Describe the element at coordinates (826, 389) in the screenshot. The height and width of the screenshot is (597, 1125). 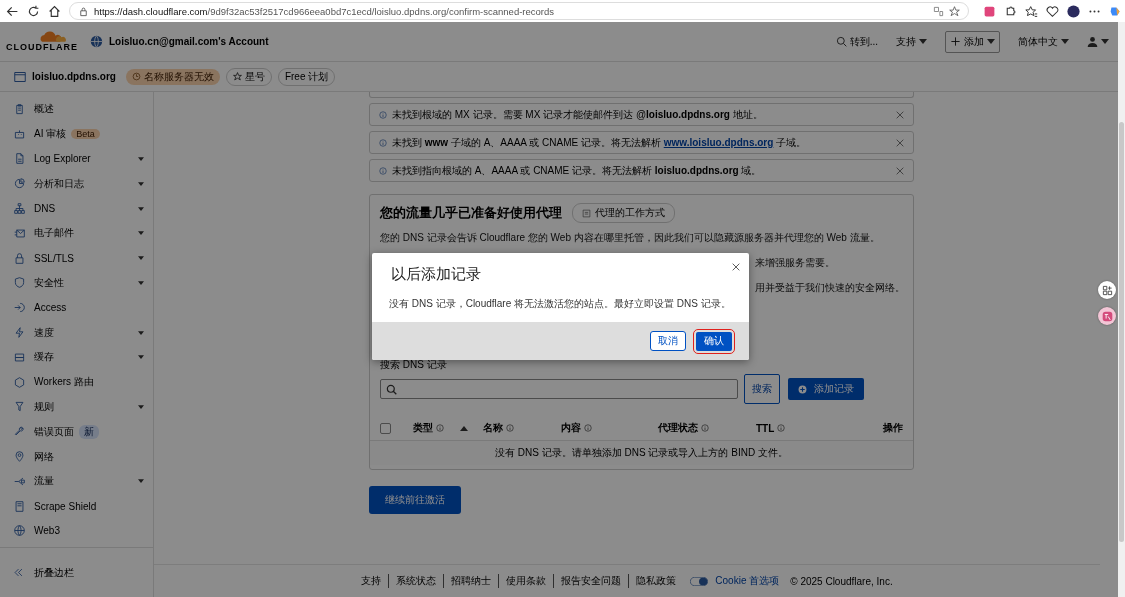
I see `add-record-button: 添加记录` at that location.